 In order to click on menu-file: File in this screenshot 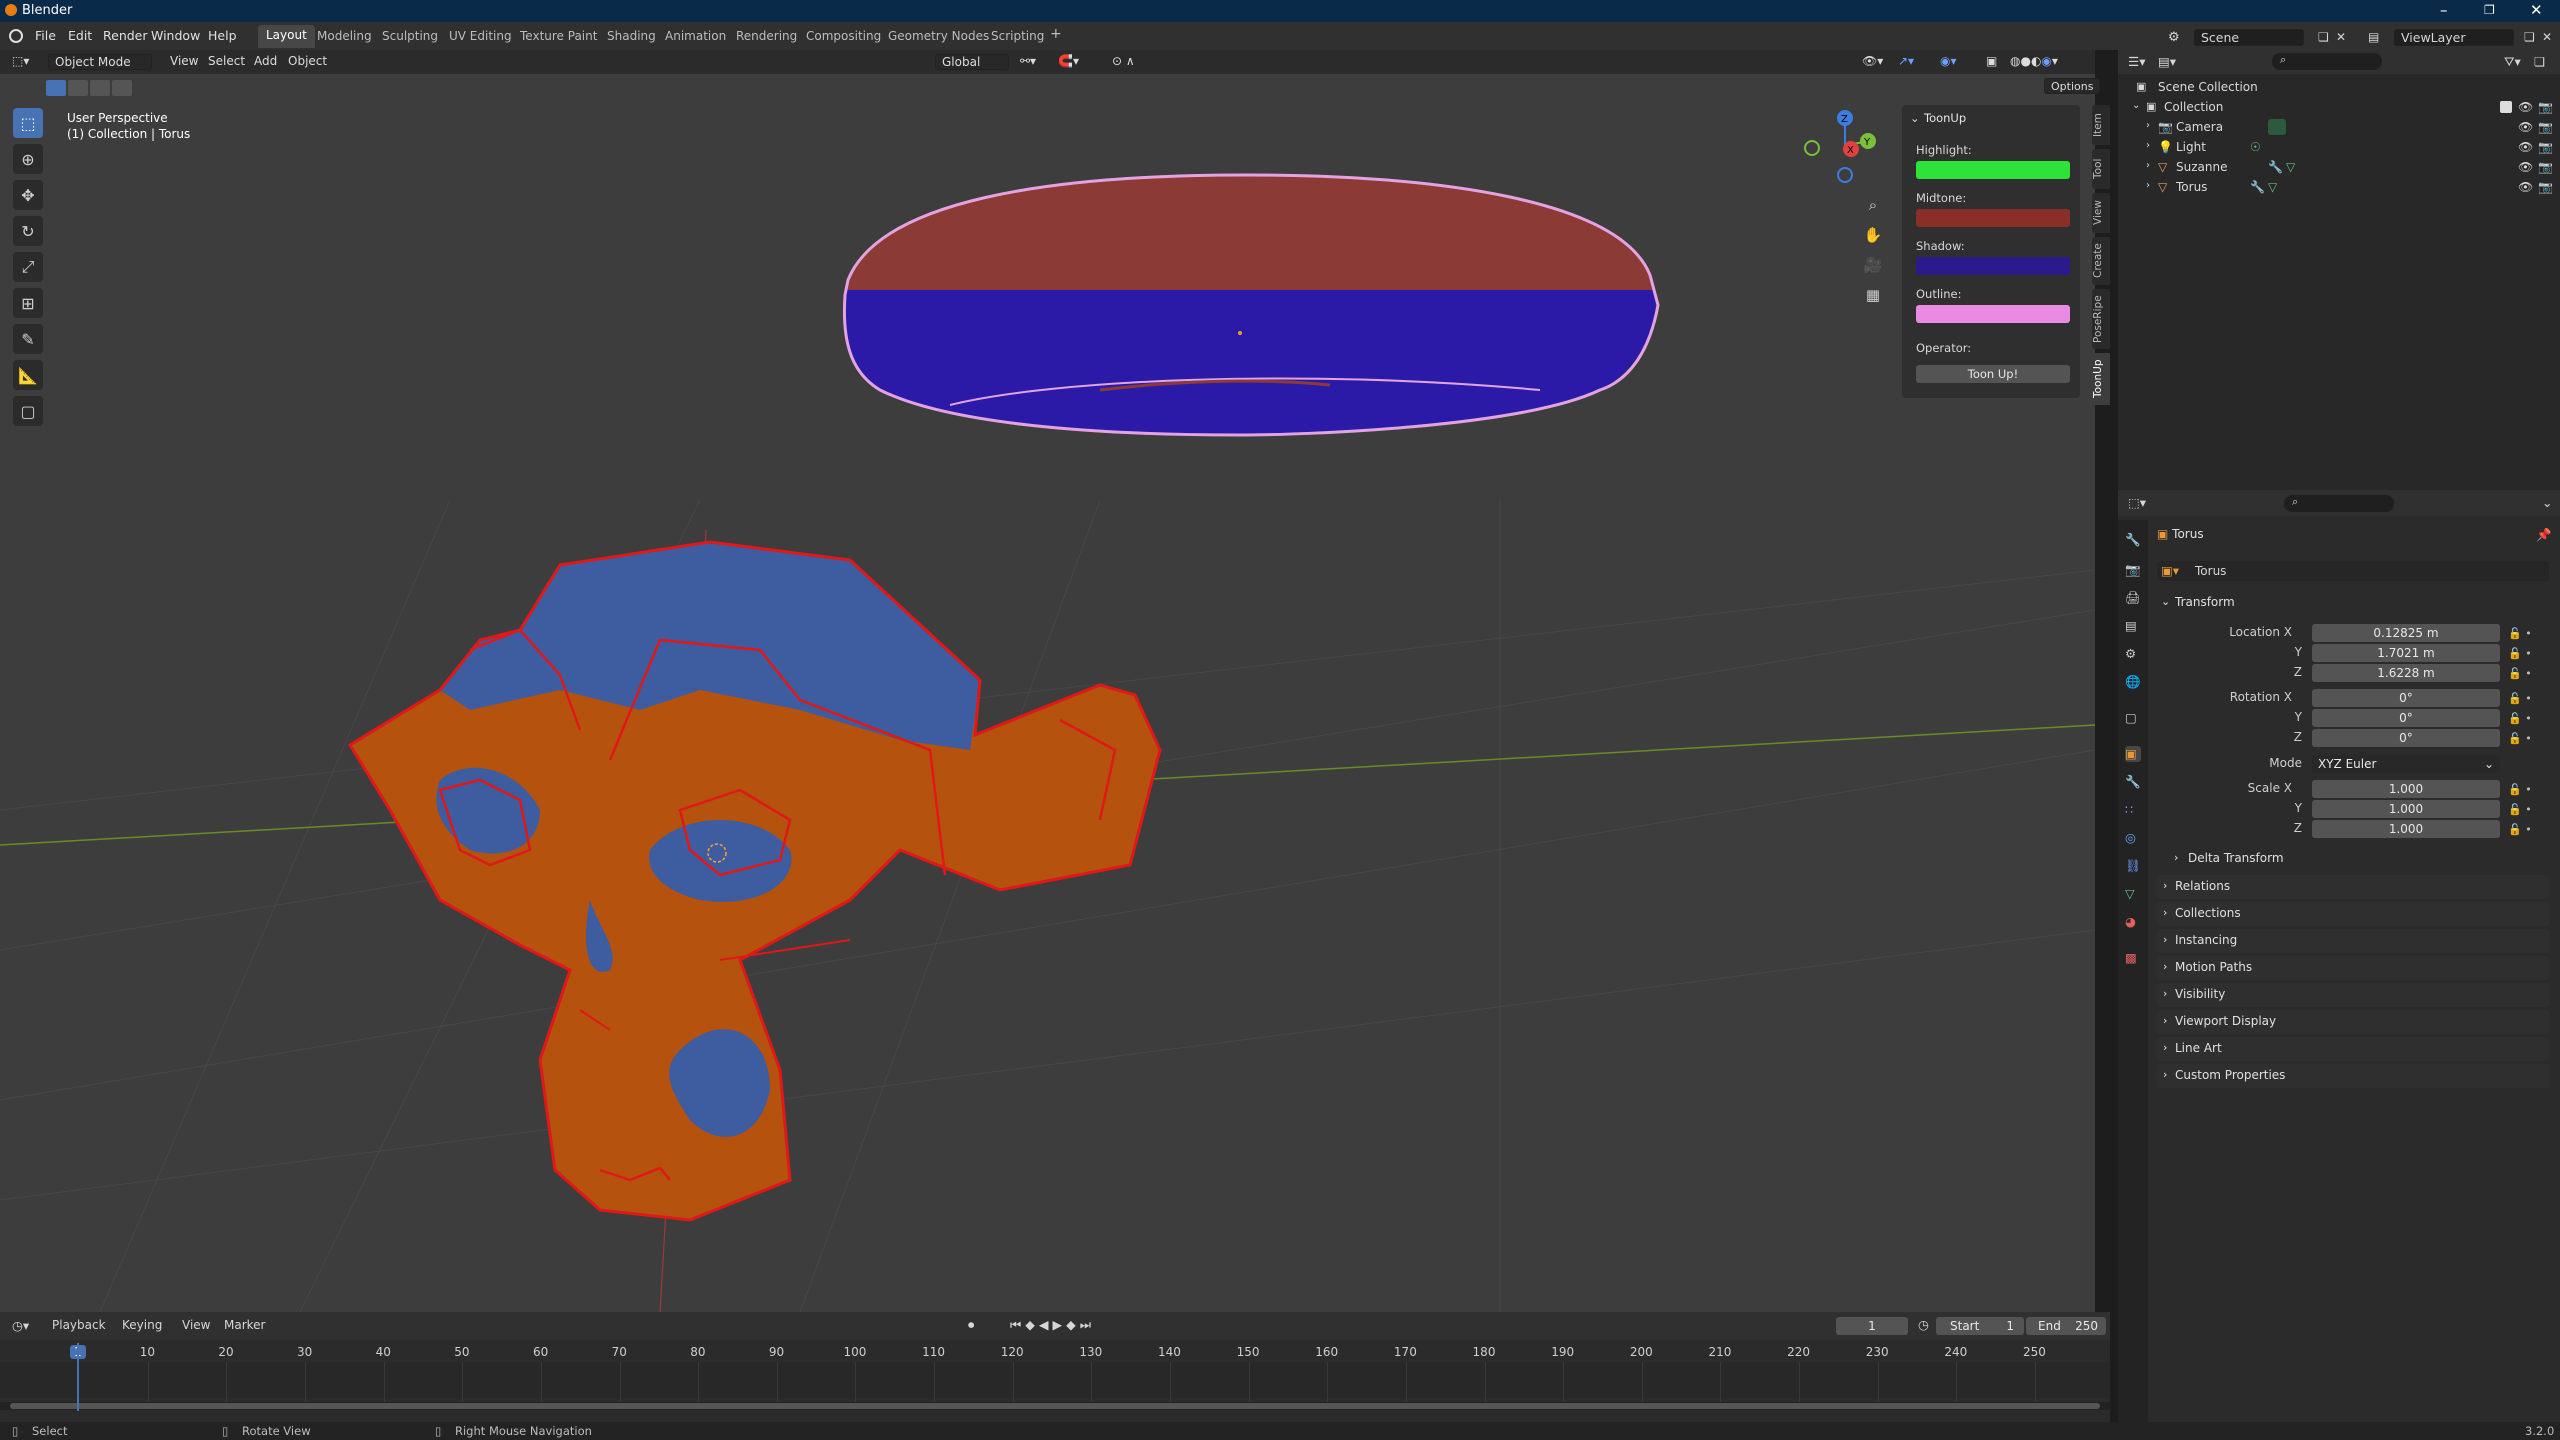, I will do `click(45, 35)`.